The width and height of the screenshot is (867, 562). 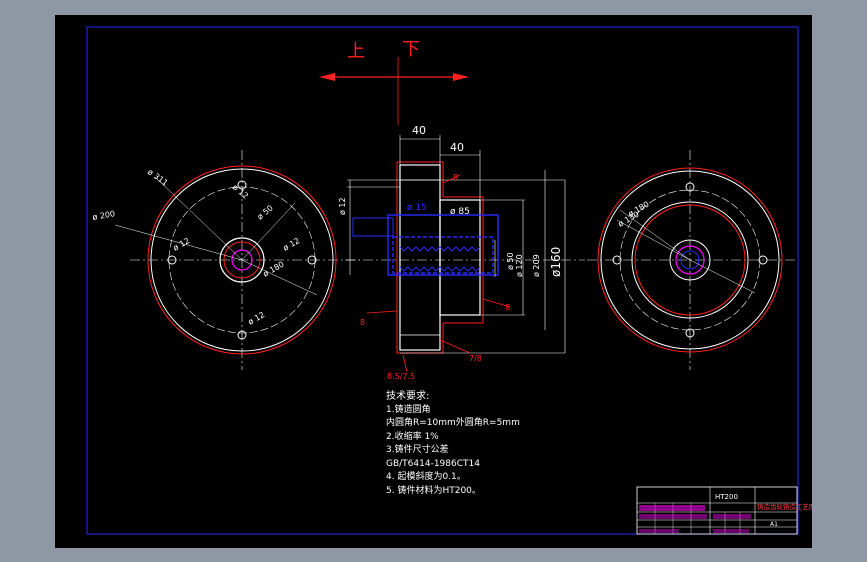 I want to click on dim-left-50: ø 50, so click(x=265, y=212).